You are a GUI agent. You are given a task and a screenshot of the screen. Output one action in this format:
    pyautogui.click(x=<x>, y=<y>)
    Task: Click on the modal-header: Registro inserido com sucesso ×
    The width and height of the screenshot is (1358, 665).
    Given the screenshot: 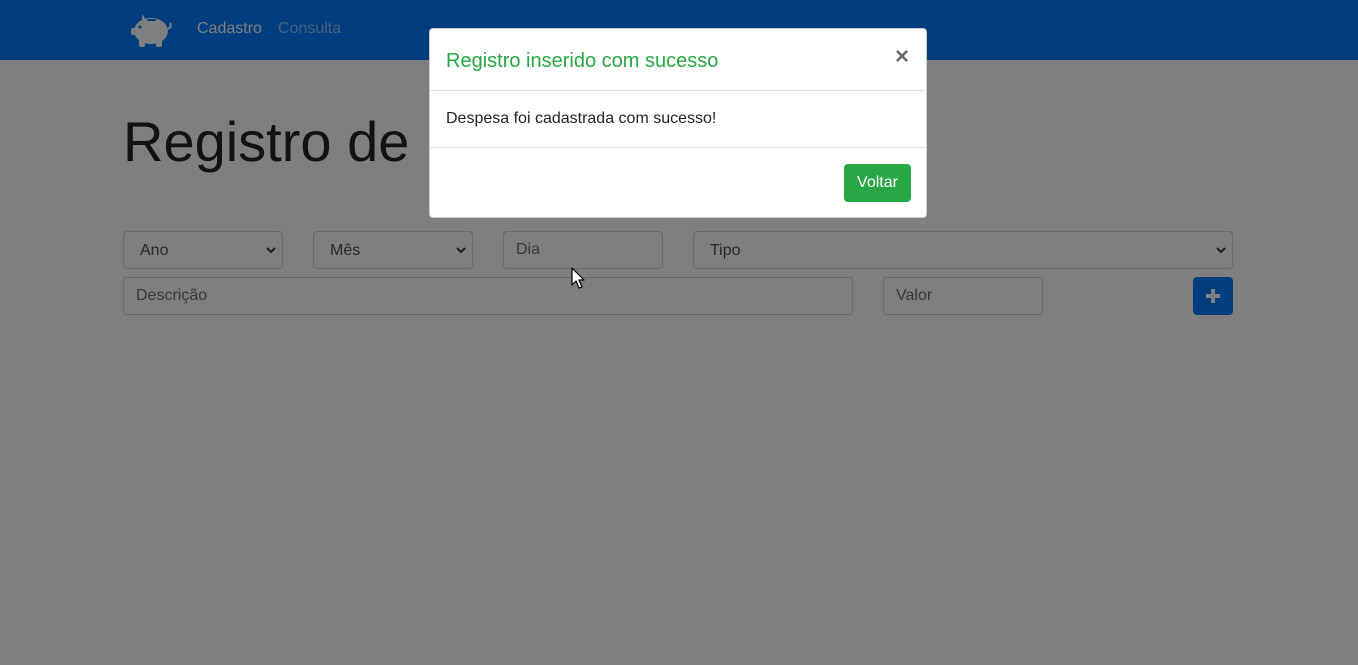 What is the action you would take?
    pyautogui.click(x=678, y=60)
    